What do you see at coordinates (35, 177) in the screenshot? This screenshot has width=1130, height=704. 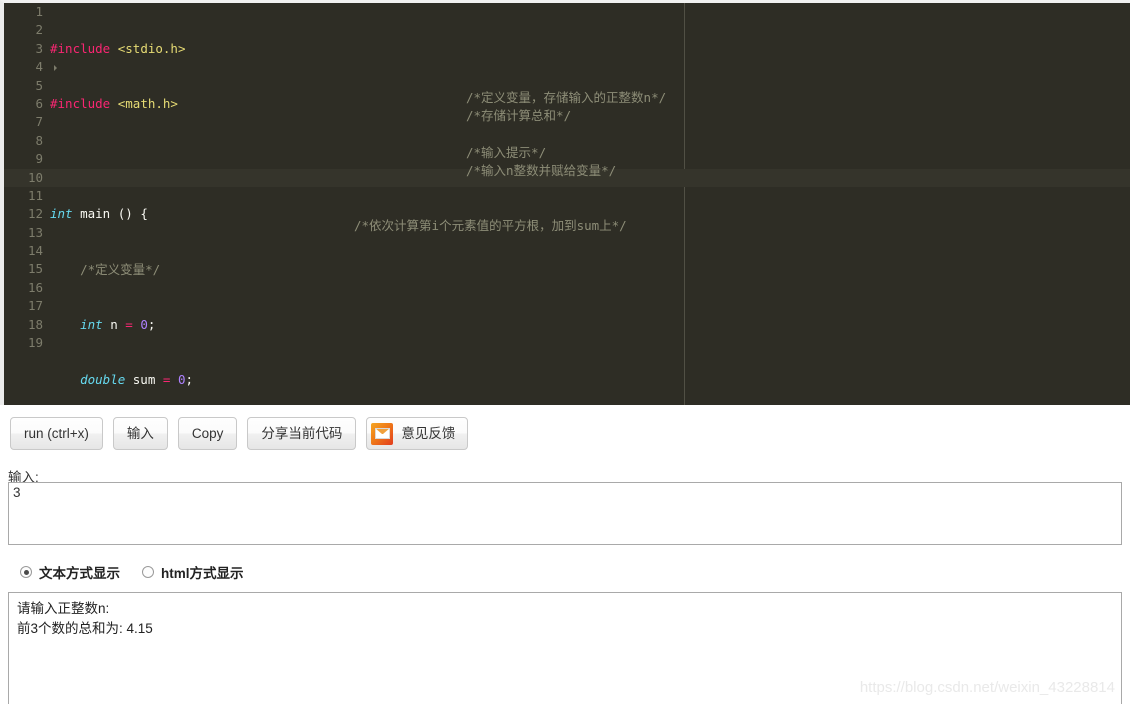 I see `line-number: 10` at bounding box center [35, 177].